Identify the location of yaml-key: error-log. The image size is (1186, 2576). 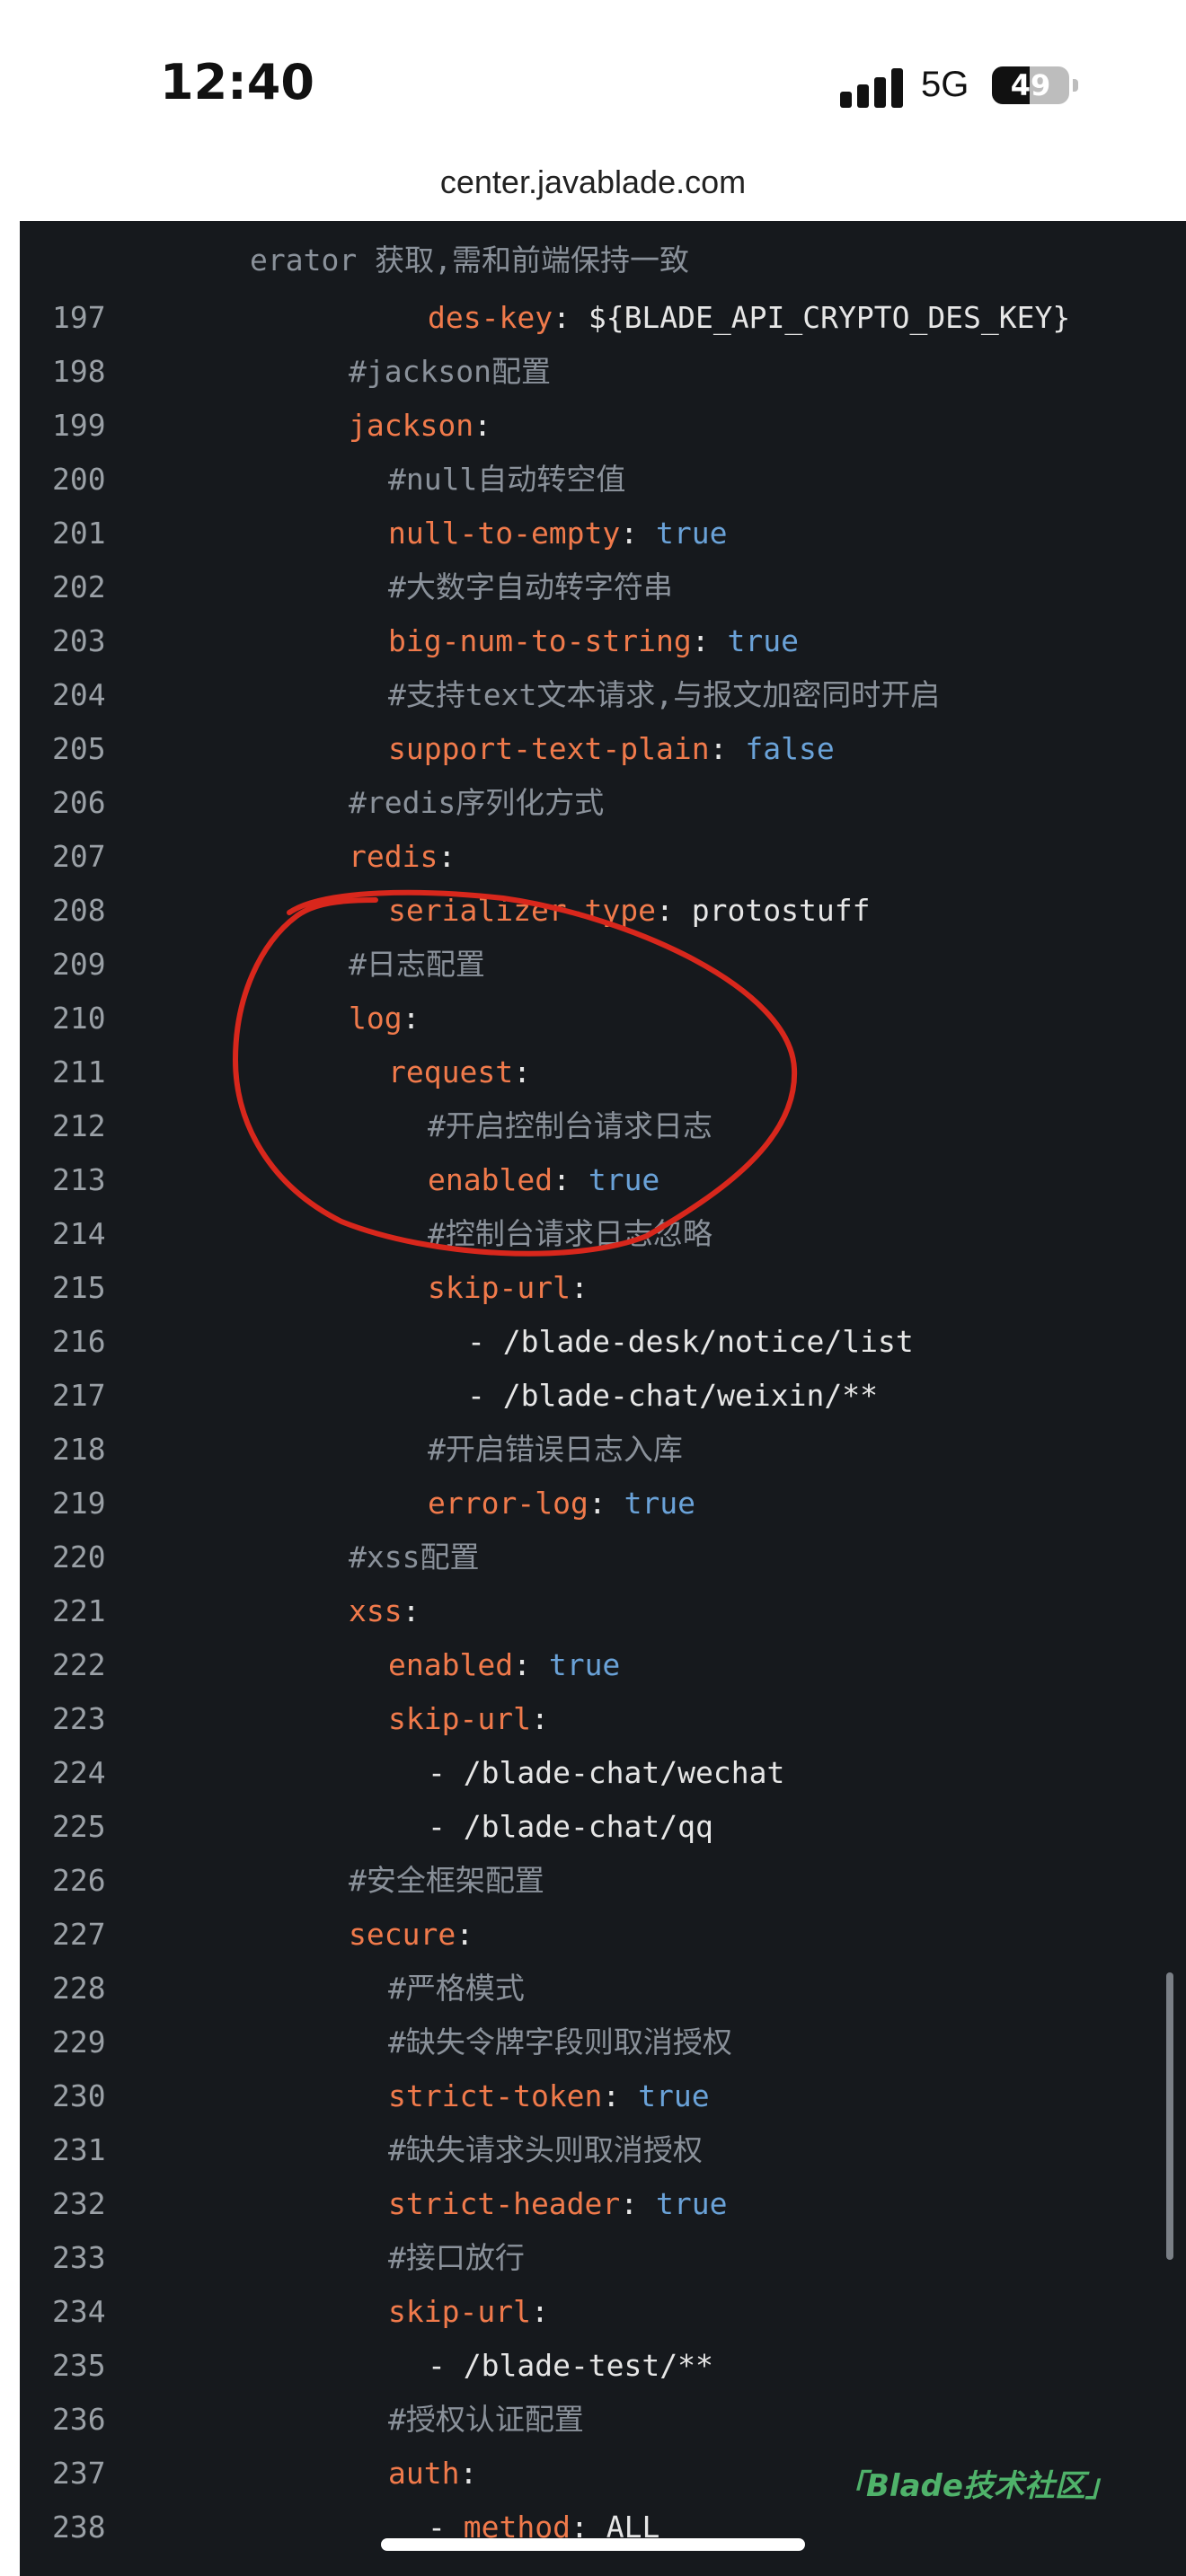
(508, 1503).